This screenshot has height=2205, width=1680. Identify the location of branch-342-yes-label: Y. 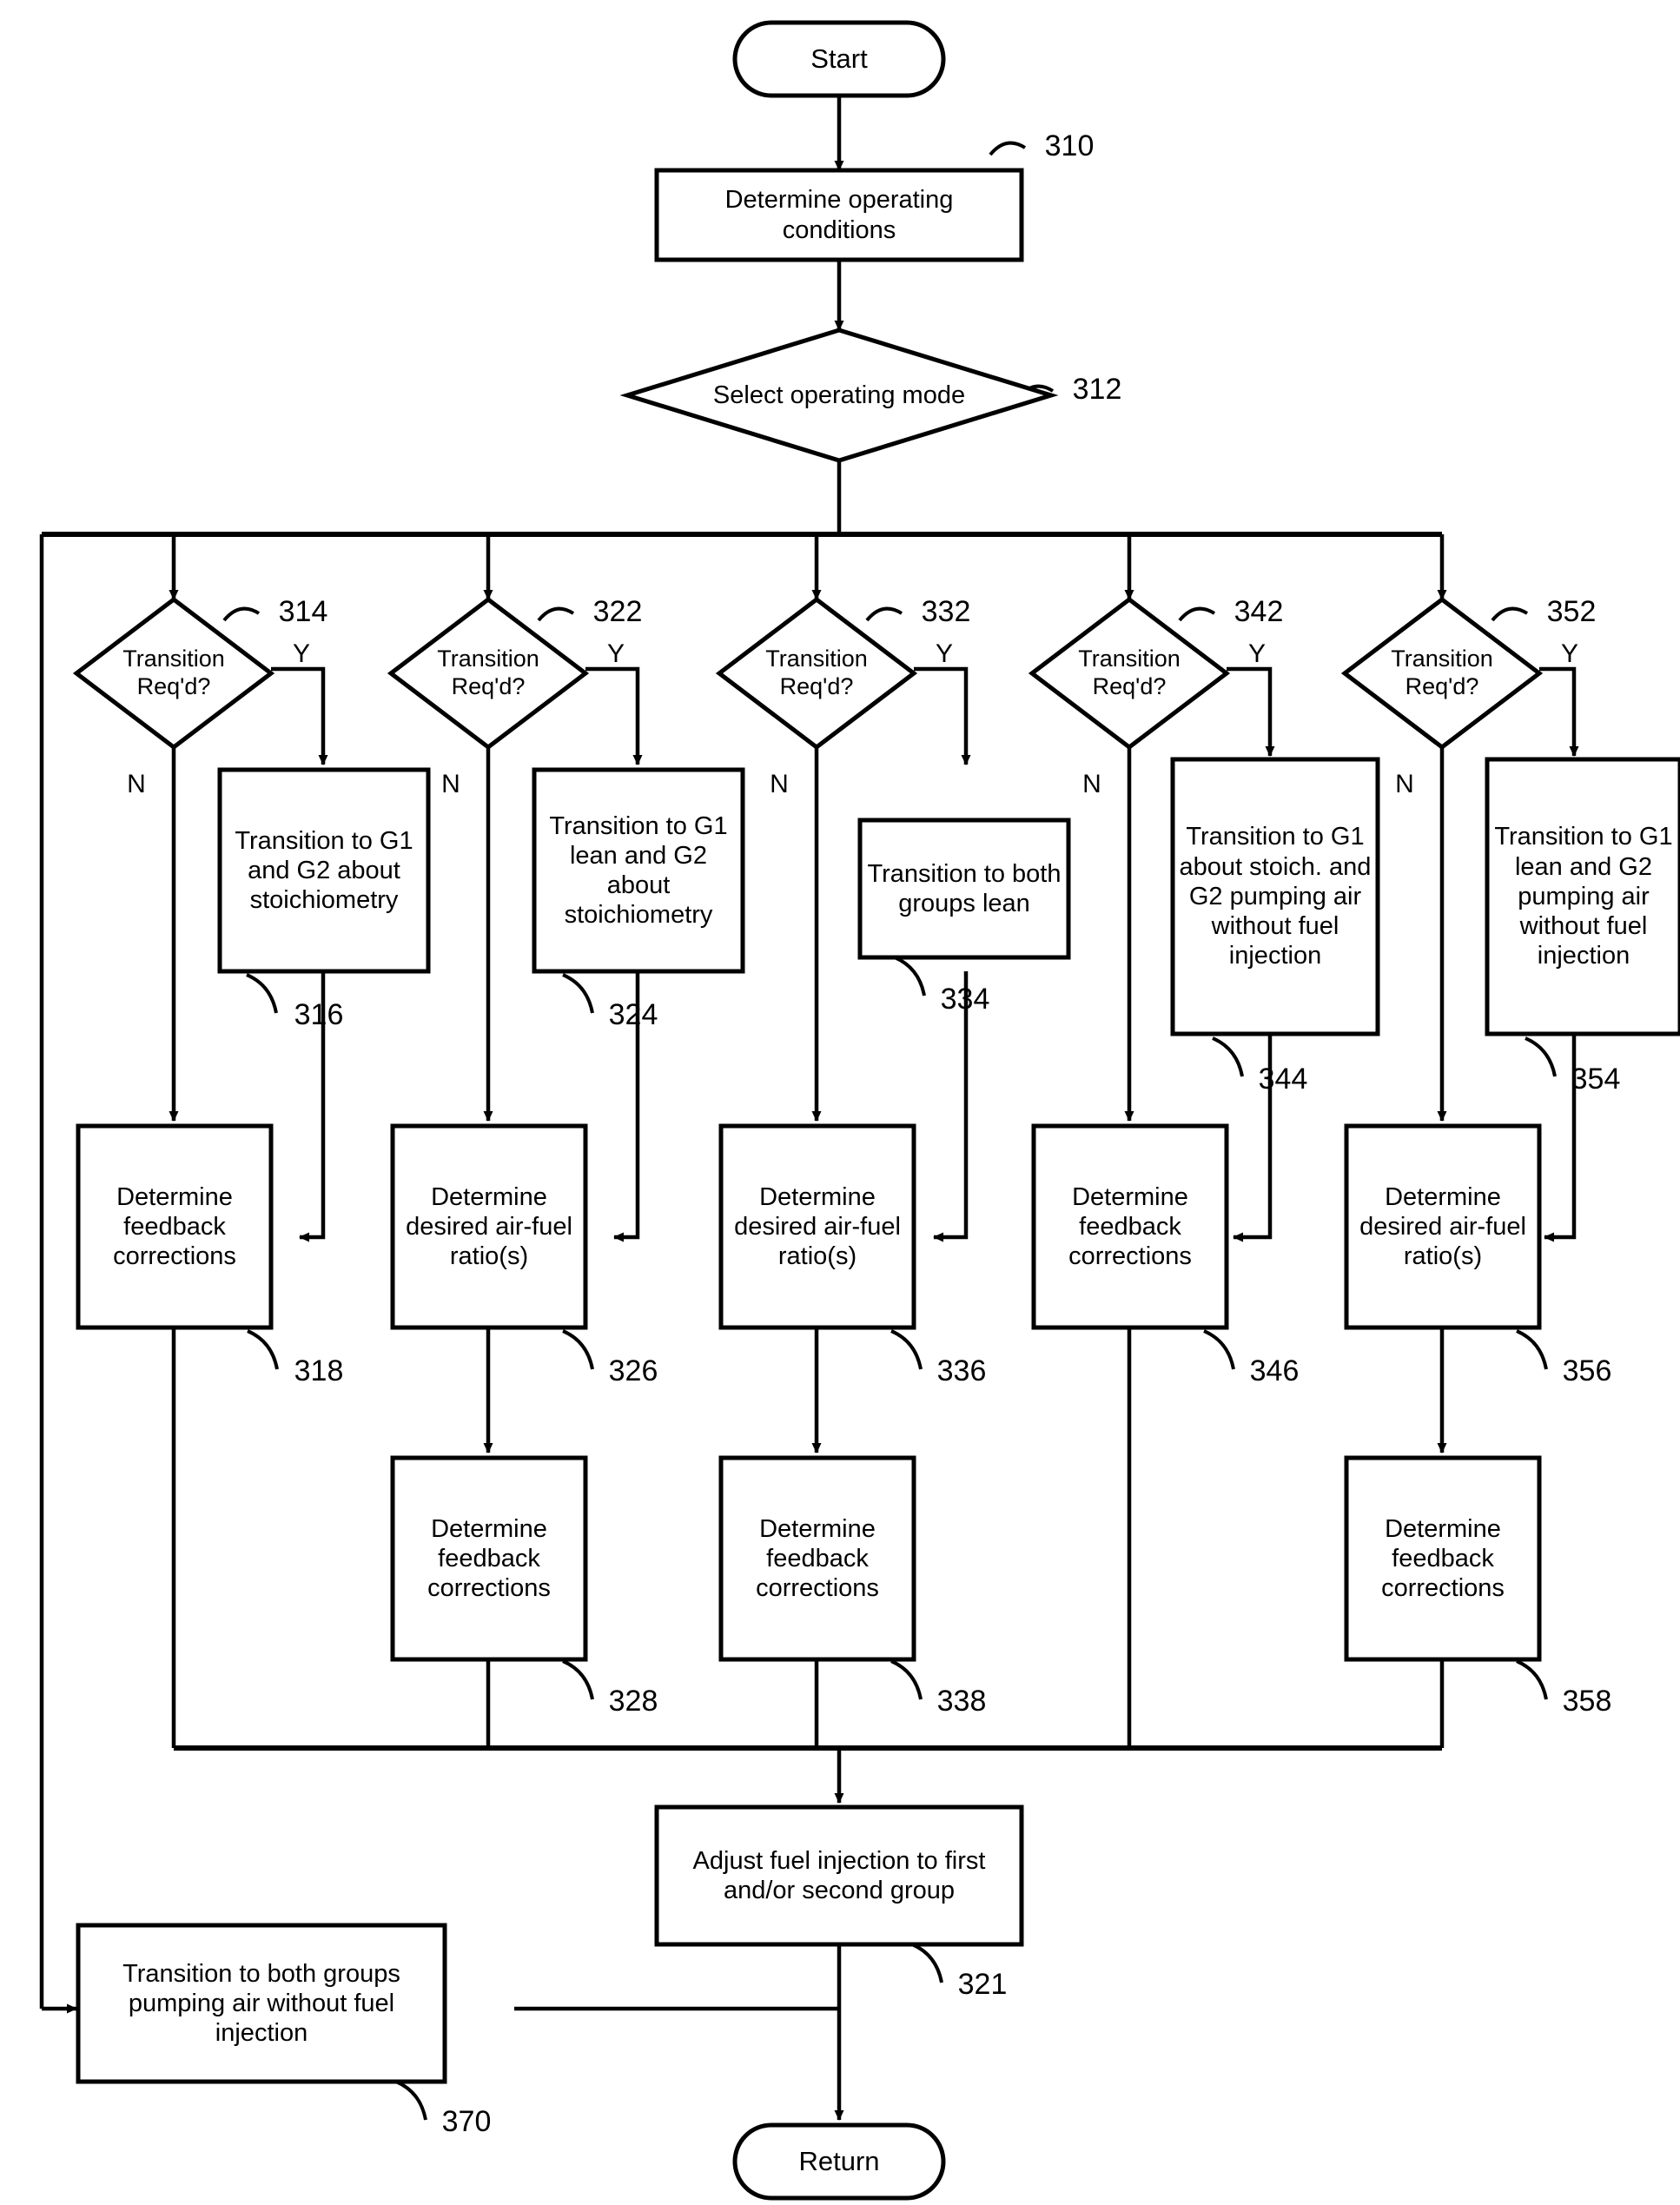
(1256, 653).